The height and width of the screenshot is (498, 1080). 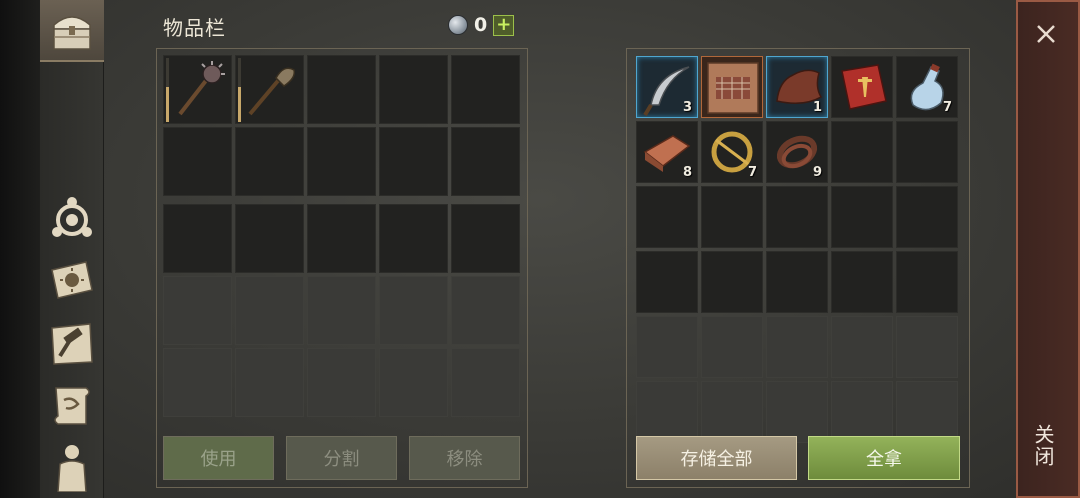 What do you see at coordinates (72, 466) in the screenshot?
I see `character-gear-icon` at bounding box center [72, 466].